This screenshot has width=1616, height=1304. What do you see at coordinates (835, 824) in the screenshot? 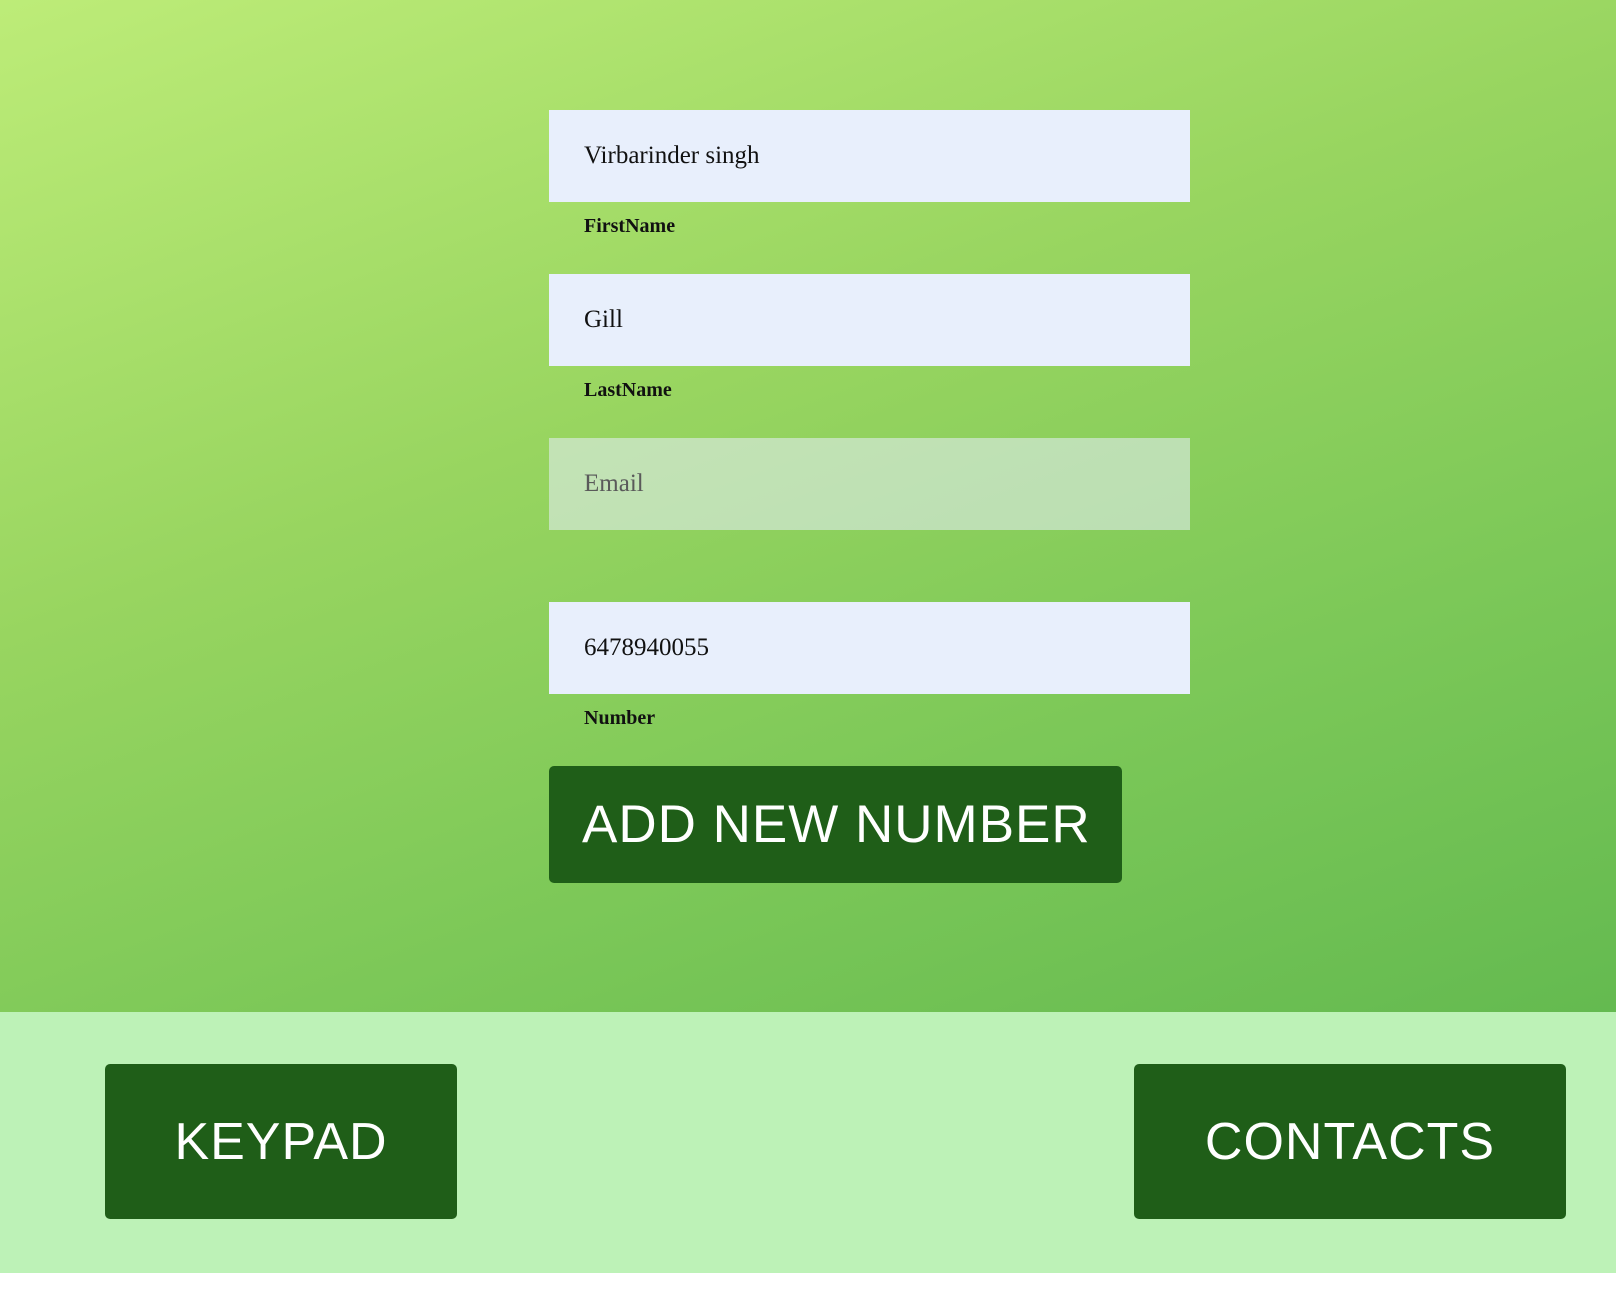
I see `add-new-number-button: ADD NEW NUMBER` at bounding box center [835, 824].